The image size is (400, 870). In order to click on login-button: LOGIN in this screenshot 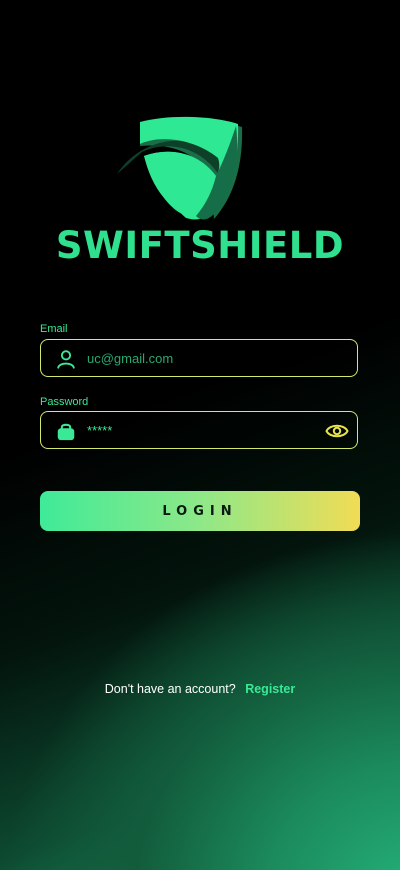, I will do `click(200, 511)`.